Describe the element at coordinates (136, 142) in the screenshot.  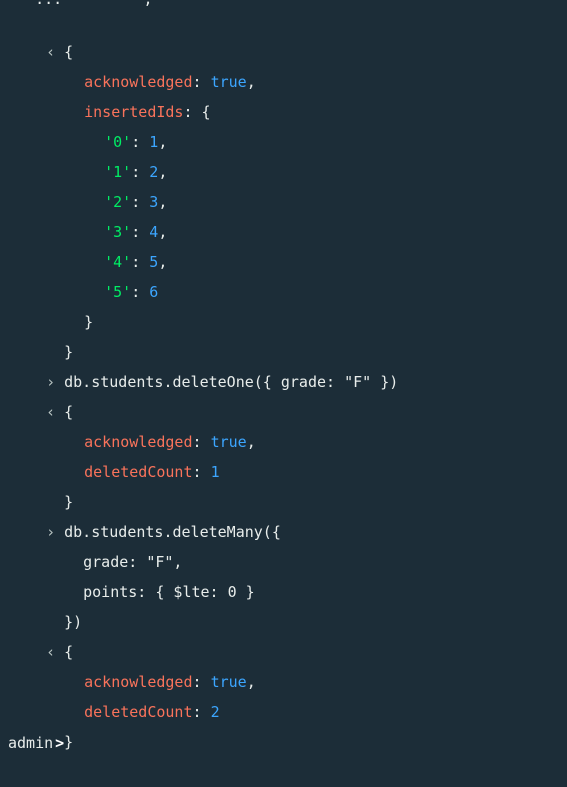
I see `output-line: '0': 1,` at that location.